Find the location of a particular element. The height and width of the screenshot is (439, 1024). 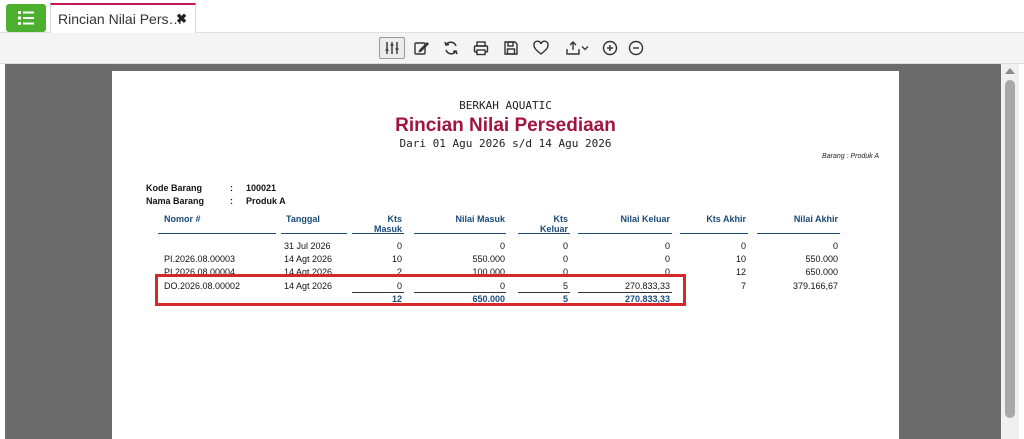

chevron-down-icon is located at coordinates (585, 48).